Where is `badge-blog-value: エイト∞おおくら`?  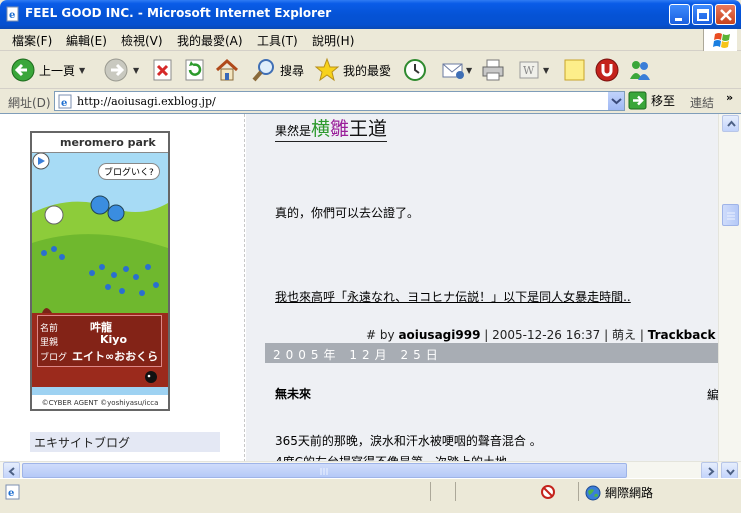 badge-blog-value: エイト∞おおくら is located at coordinates (115, 356).